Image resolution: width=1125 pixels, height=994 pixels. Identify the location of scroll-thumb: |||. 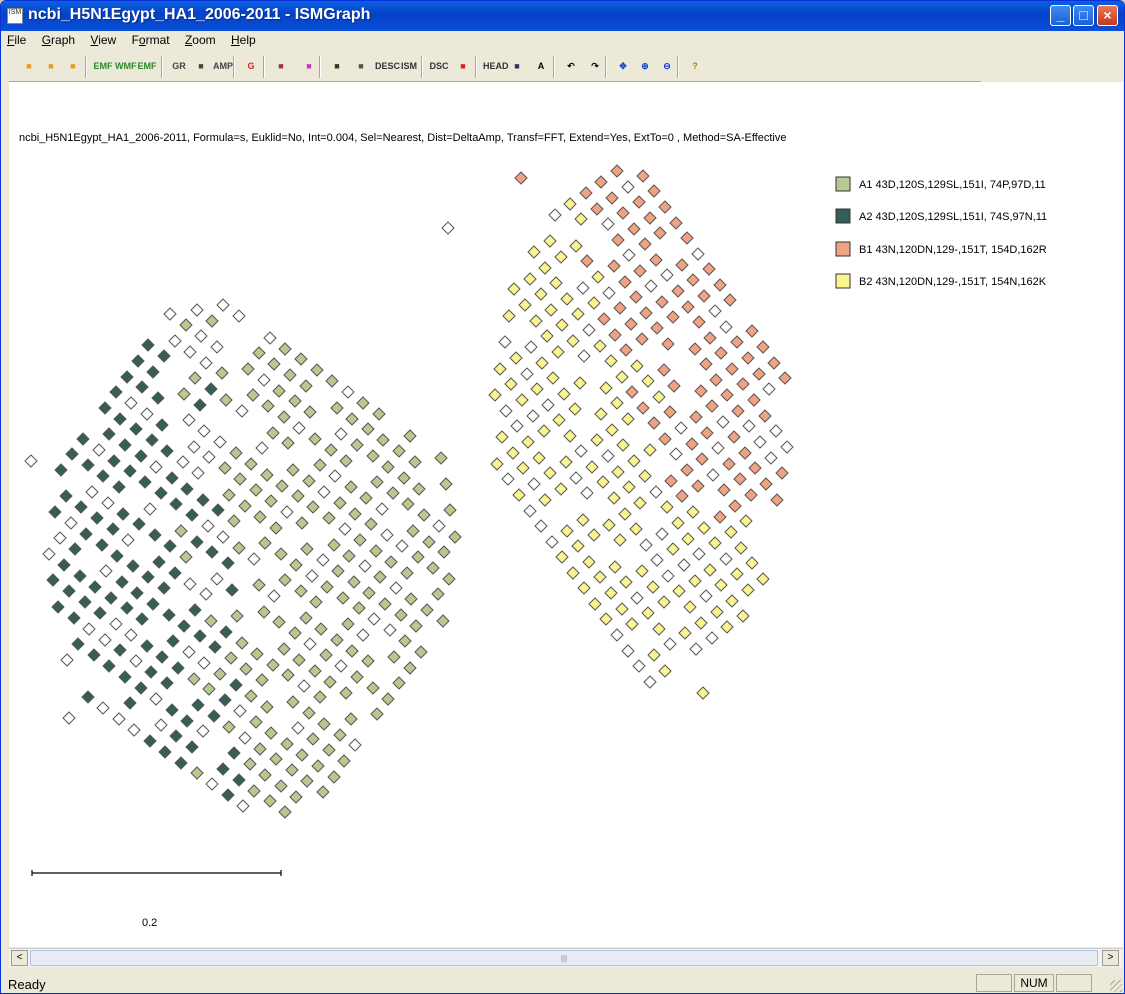
(564, 958).